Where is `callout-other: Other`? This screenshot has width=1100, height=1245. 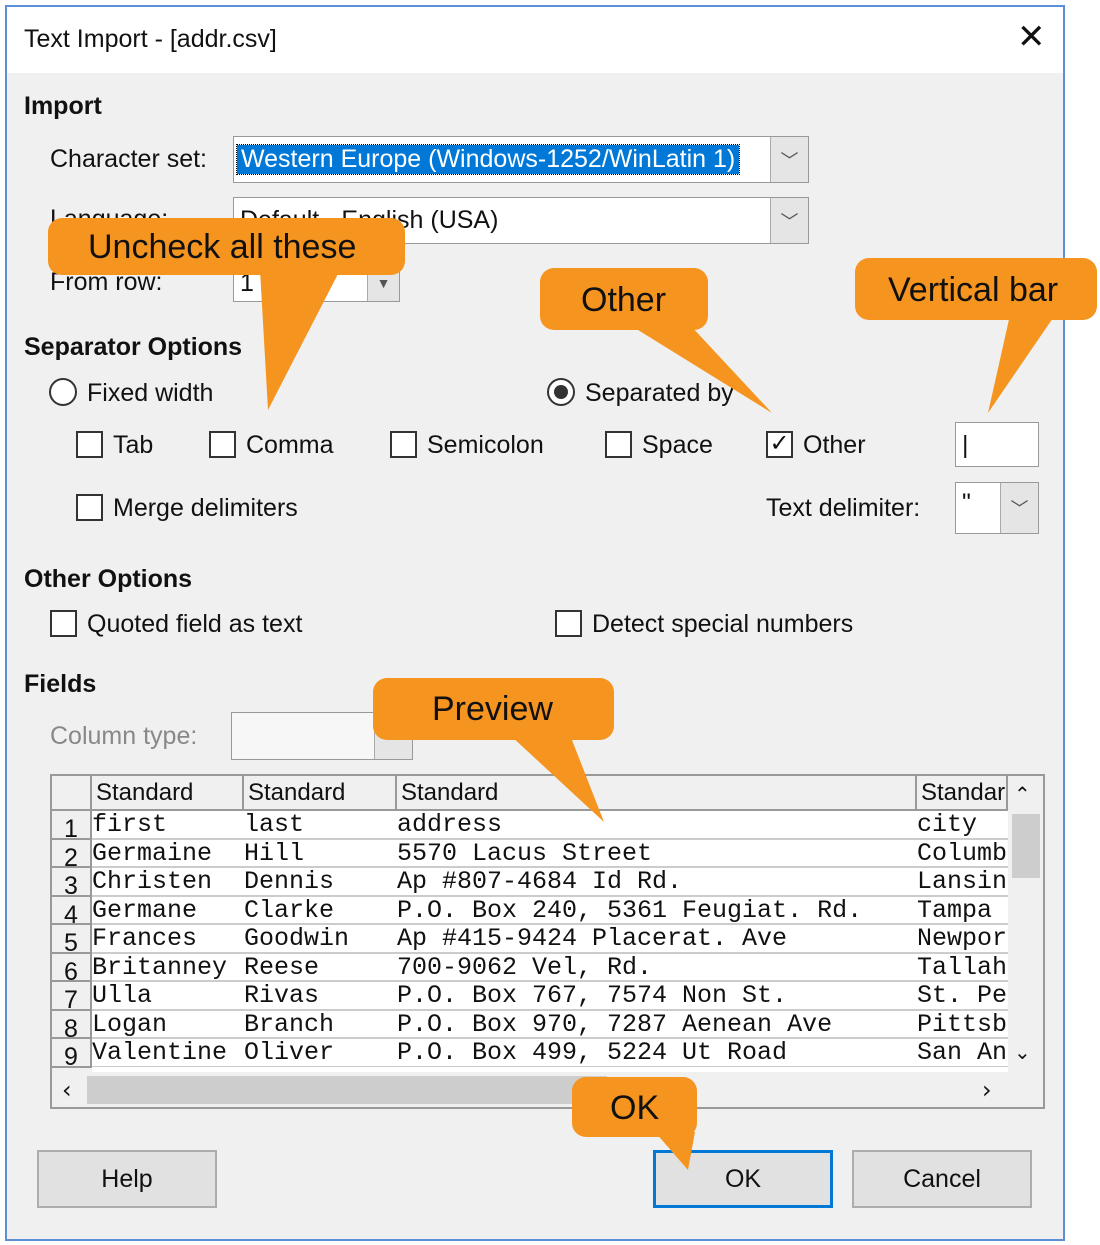
callout-other: Other is located at coordinates (624, 300).